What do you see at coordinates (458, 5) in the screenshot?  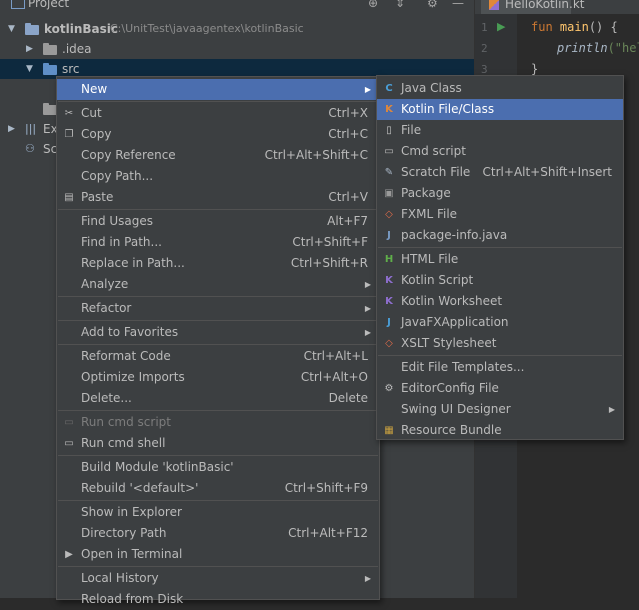 I see `minimize-icon: —` at bounding box center [458, 5].